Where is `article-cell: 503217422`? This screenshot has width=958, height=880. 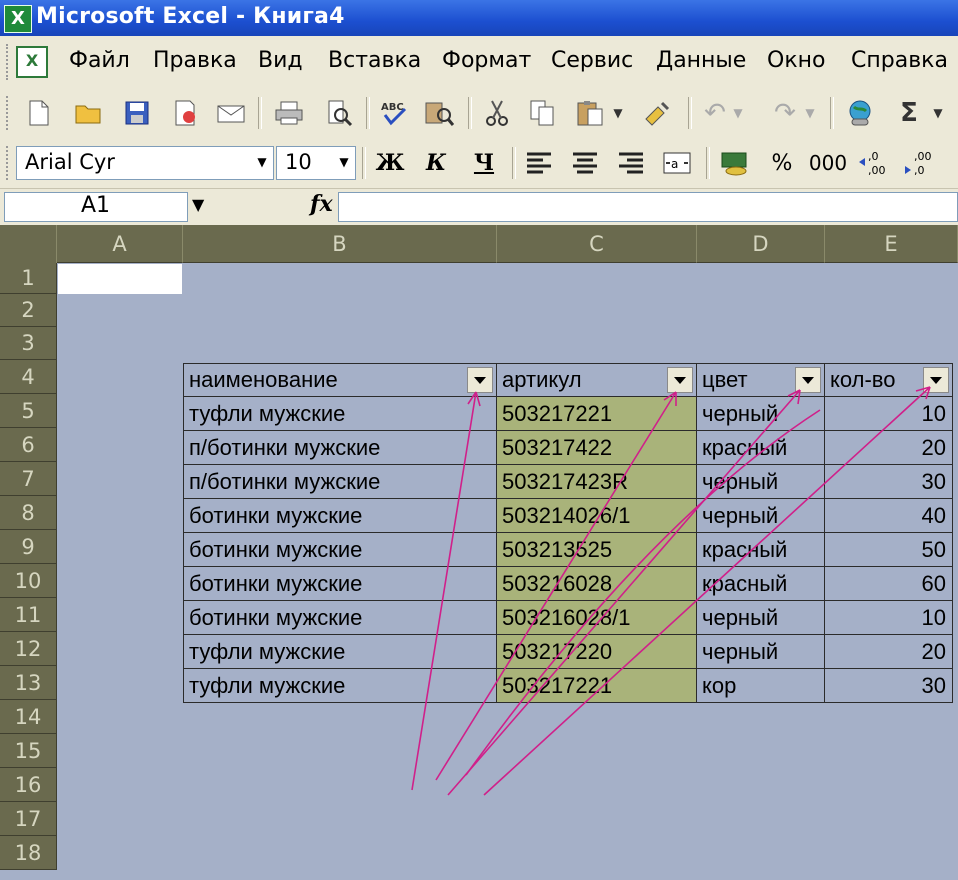 article-cell: 503217422 is located at coordinates (597, 448).